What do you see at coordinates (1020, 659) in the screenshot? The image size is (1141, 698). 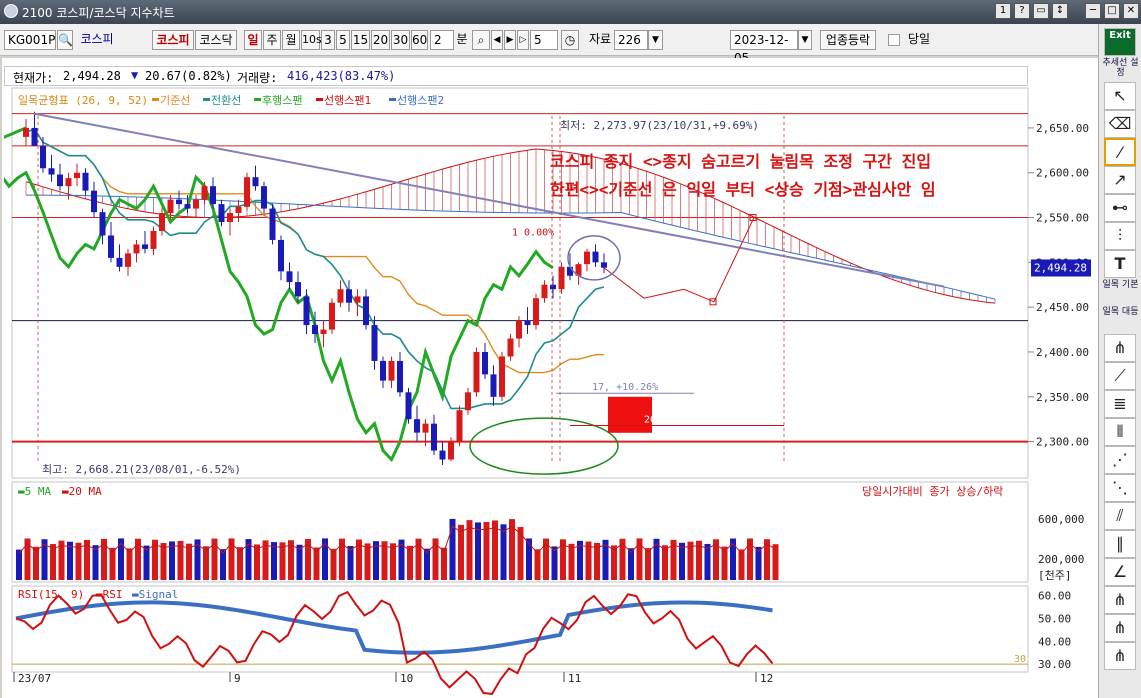 I see `rsi-level-30-label: 30` at bounding box center [1020, 659].